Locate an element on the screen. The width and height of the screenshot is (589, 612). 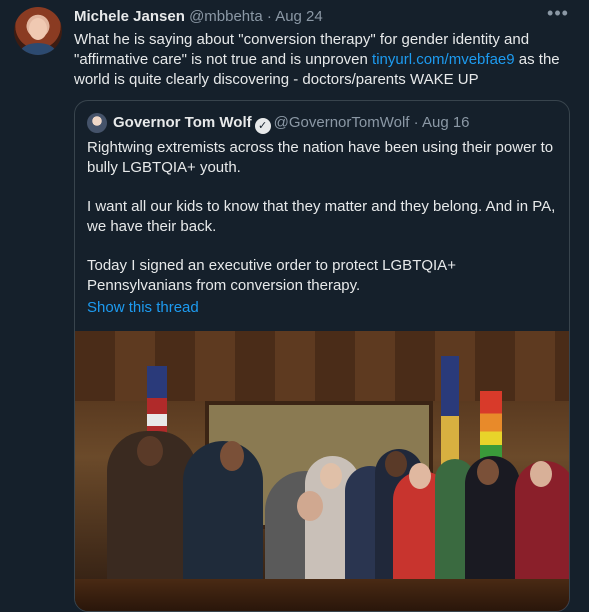
quoted-author-avatar is located at coordinates (97, 123).